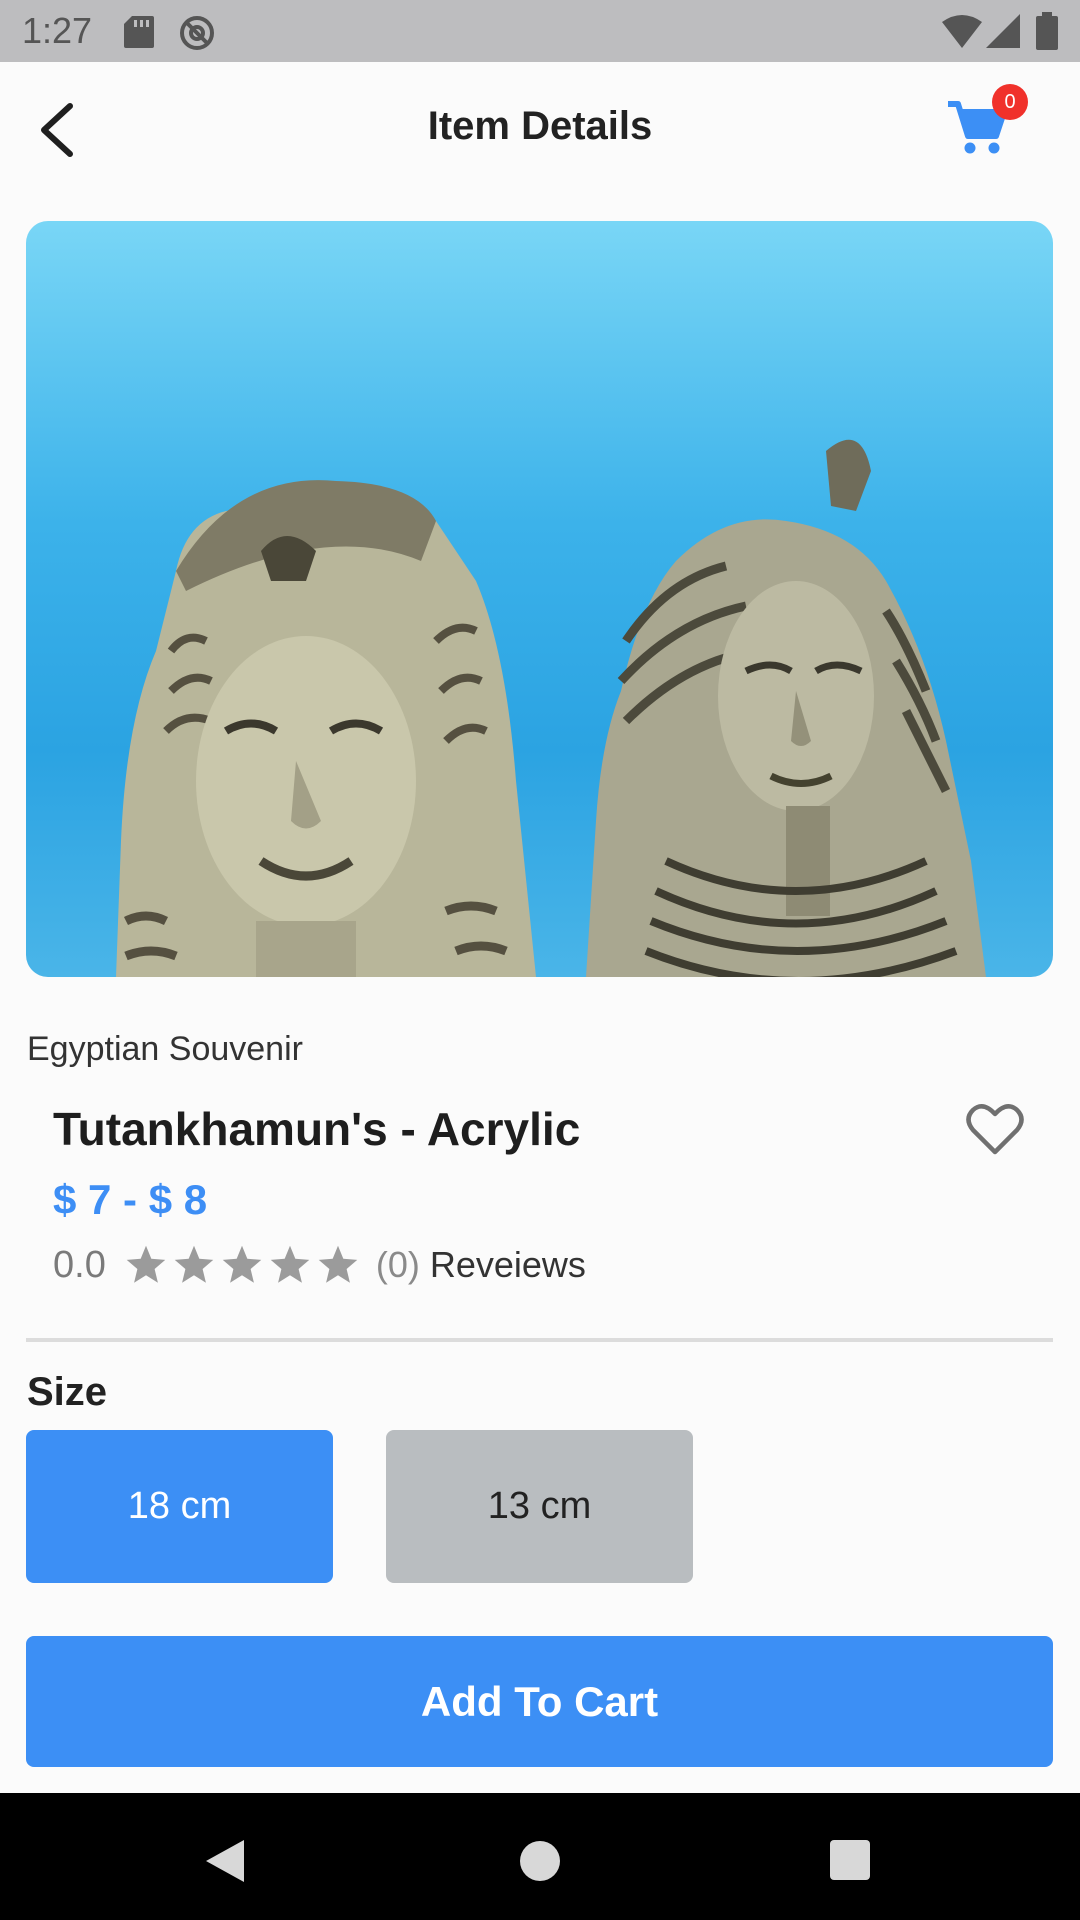 This screenshot has height=1920, width=1080. Describe the element at coordinates (995, 1129) in the screenshot. I see `heart-outline-icon` at that location.